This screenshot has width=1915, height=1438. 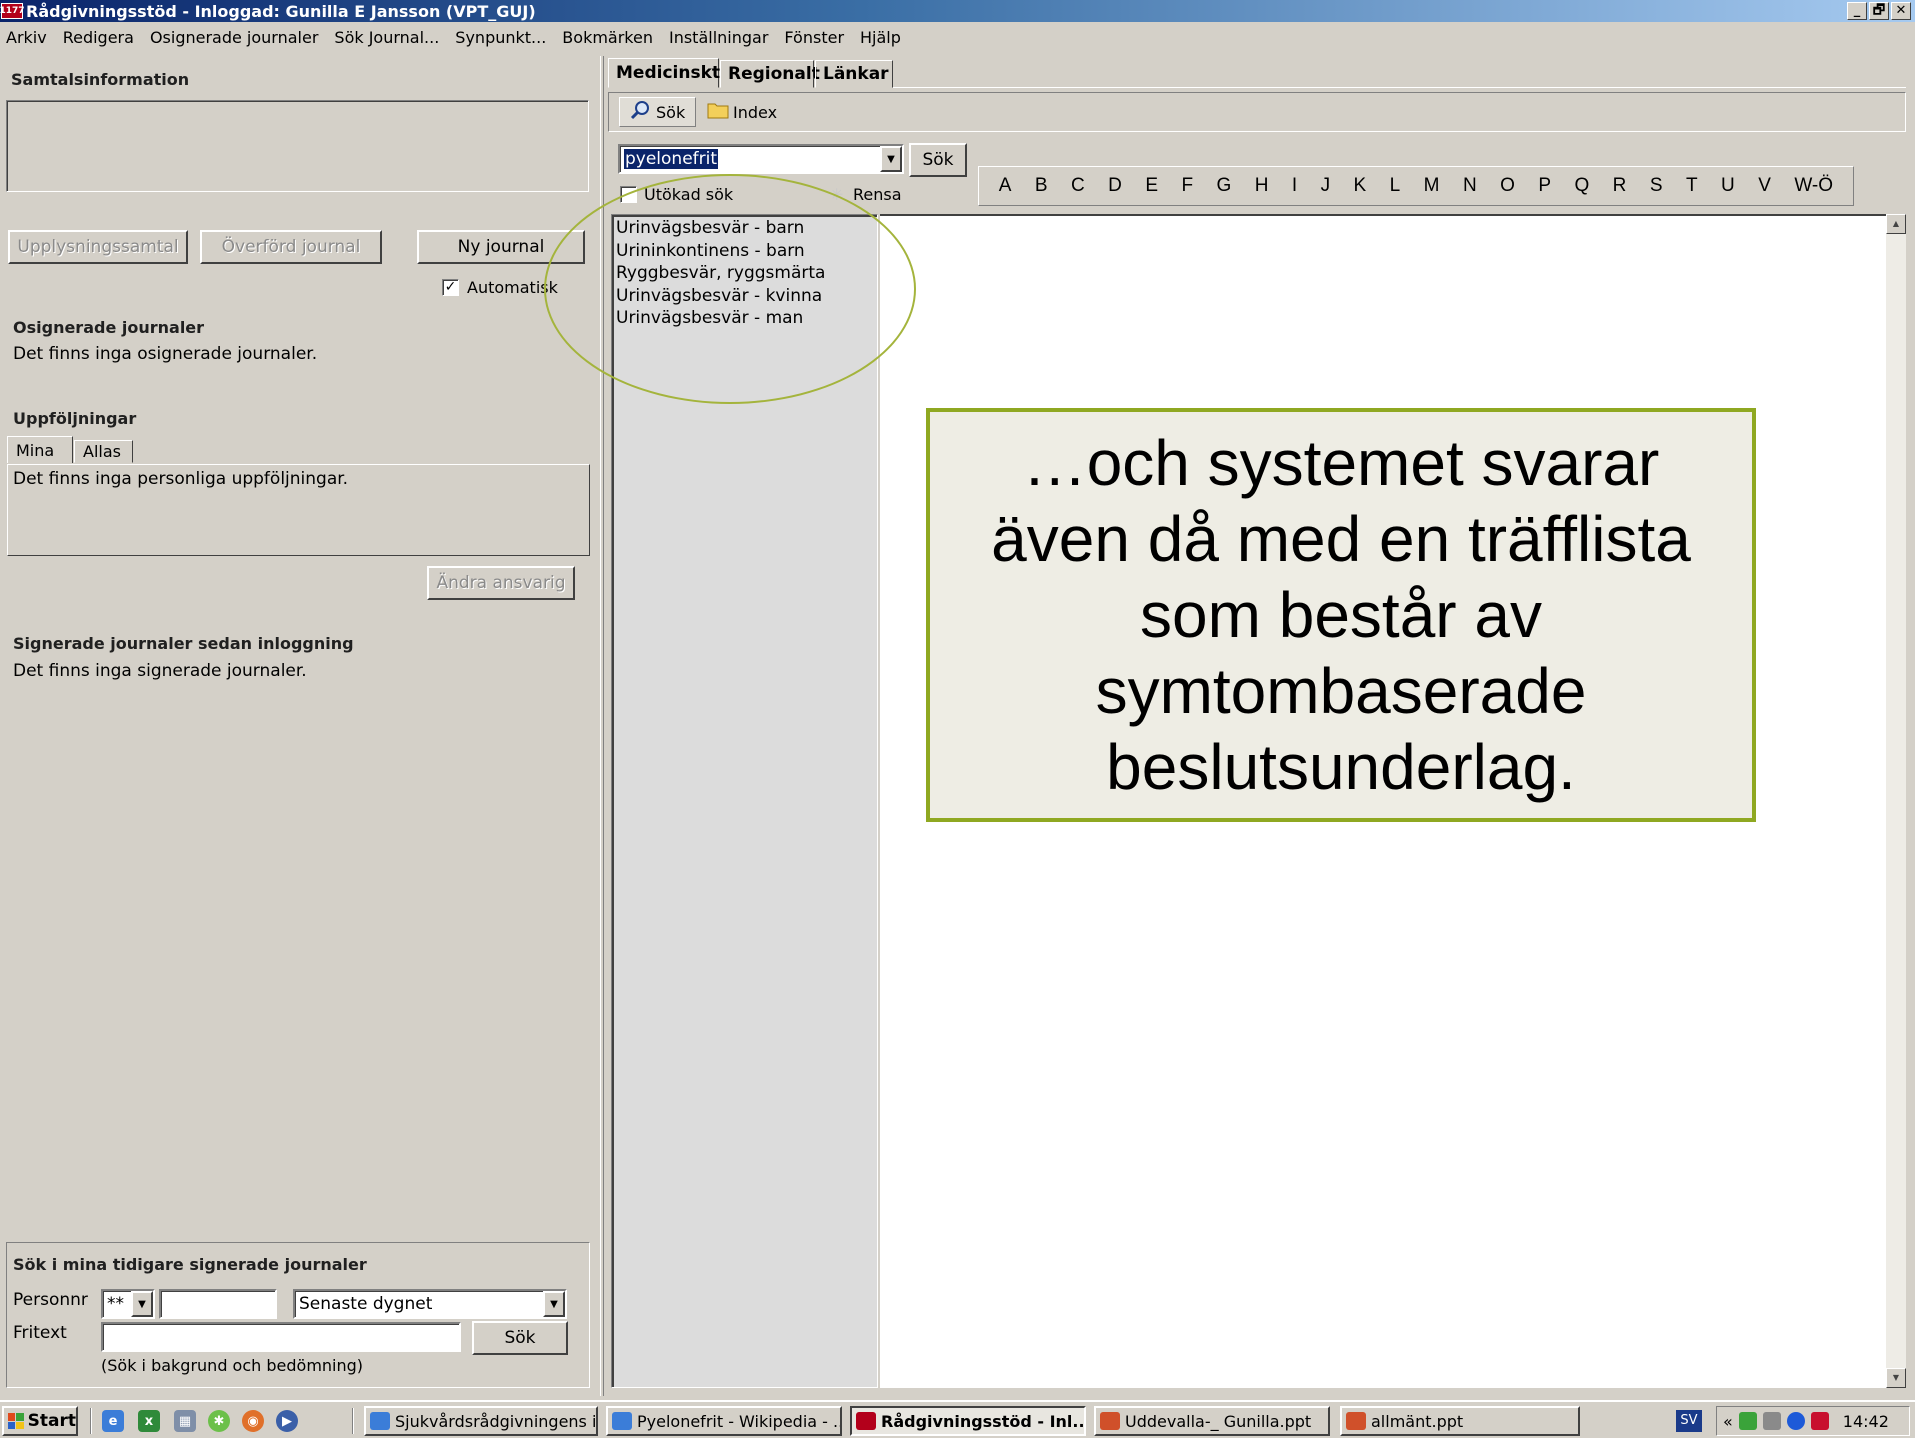 I want to click on automatisk-checkbox: ✓, so click(x=450, y=287).